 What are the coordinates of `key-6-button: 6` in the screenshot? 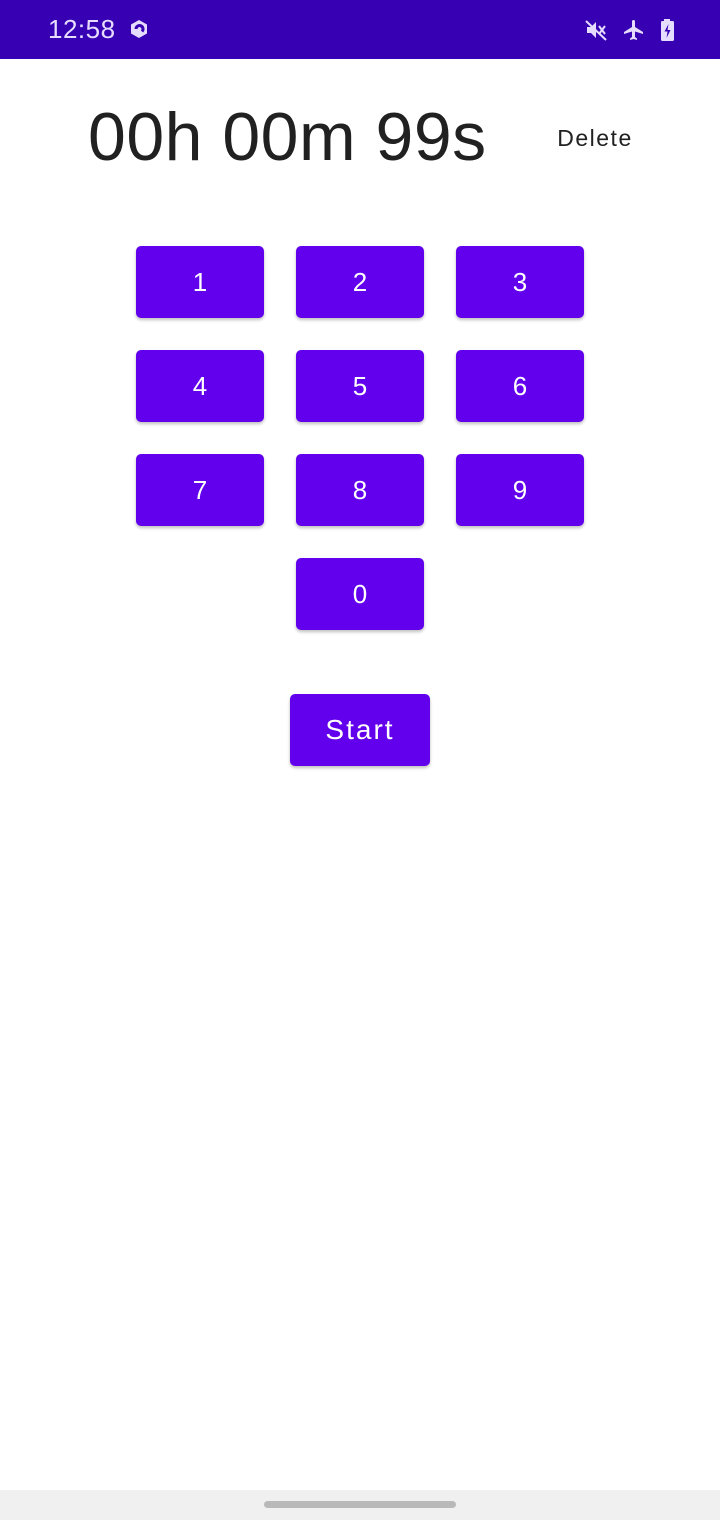 It's located at (520, 386).